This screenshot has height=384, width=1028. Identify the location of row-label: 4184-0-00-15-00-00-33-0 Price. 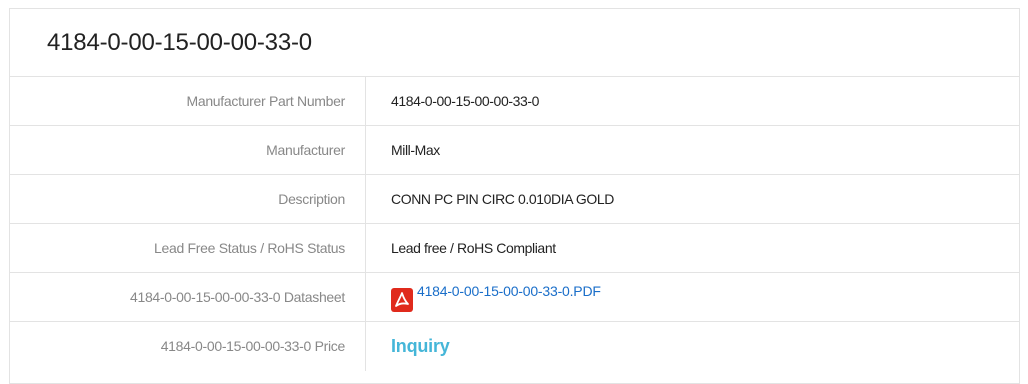
(188, 346).